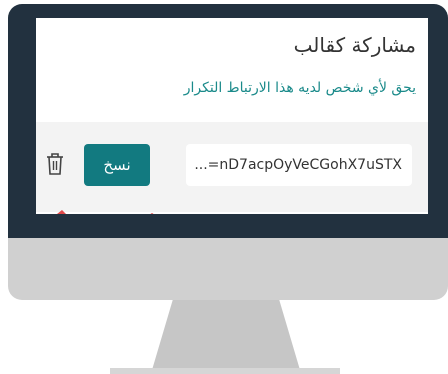 Image resolution: width=448 pixels, height=374 pixels. What do you see at coordinates (105, 212) in the screenshot?
I see `background-decoration` at bounding box center [105, 212].